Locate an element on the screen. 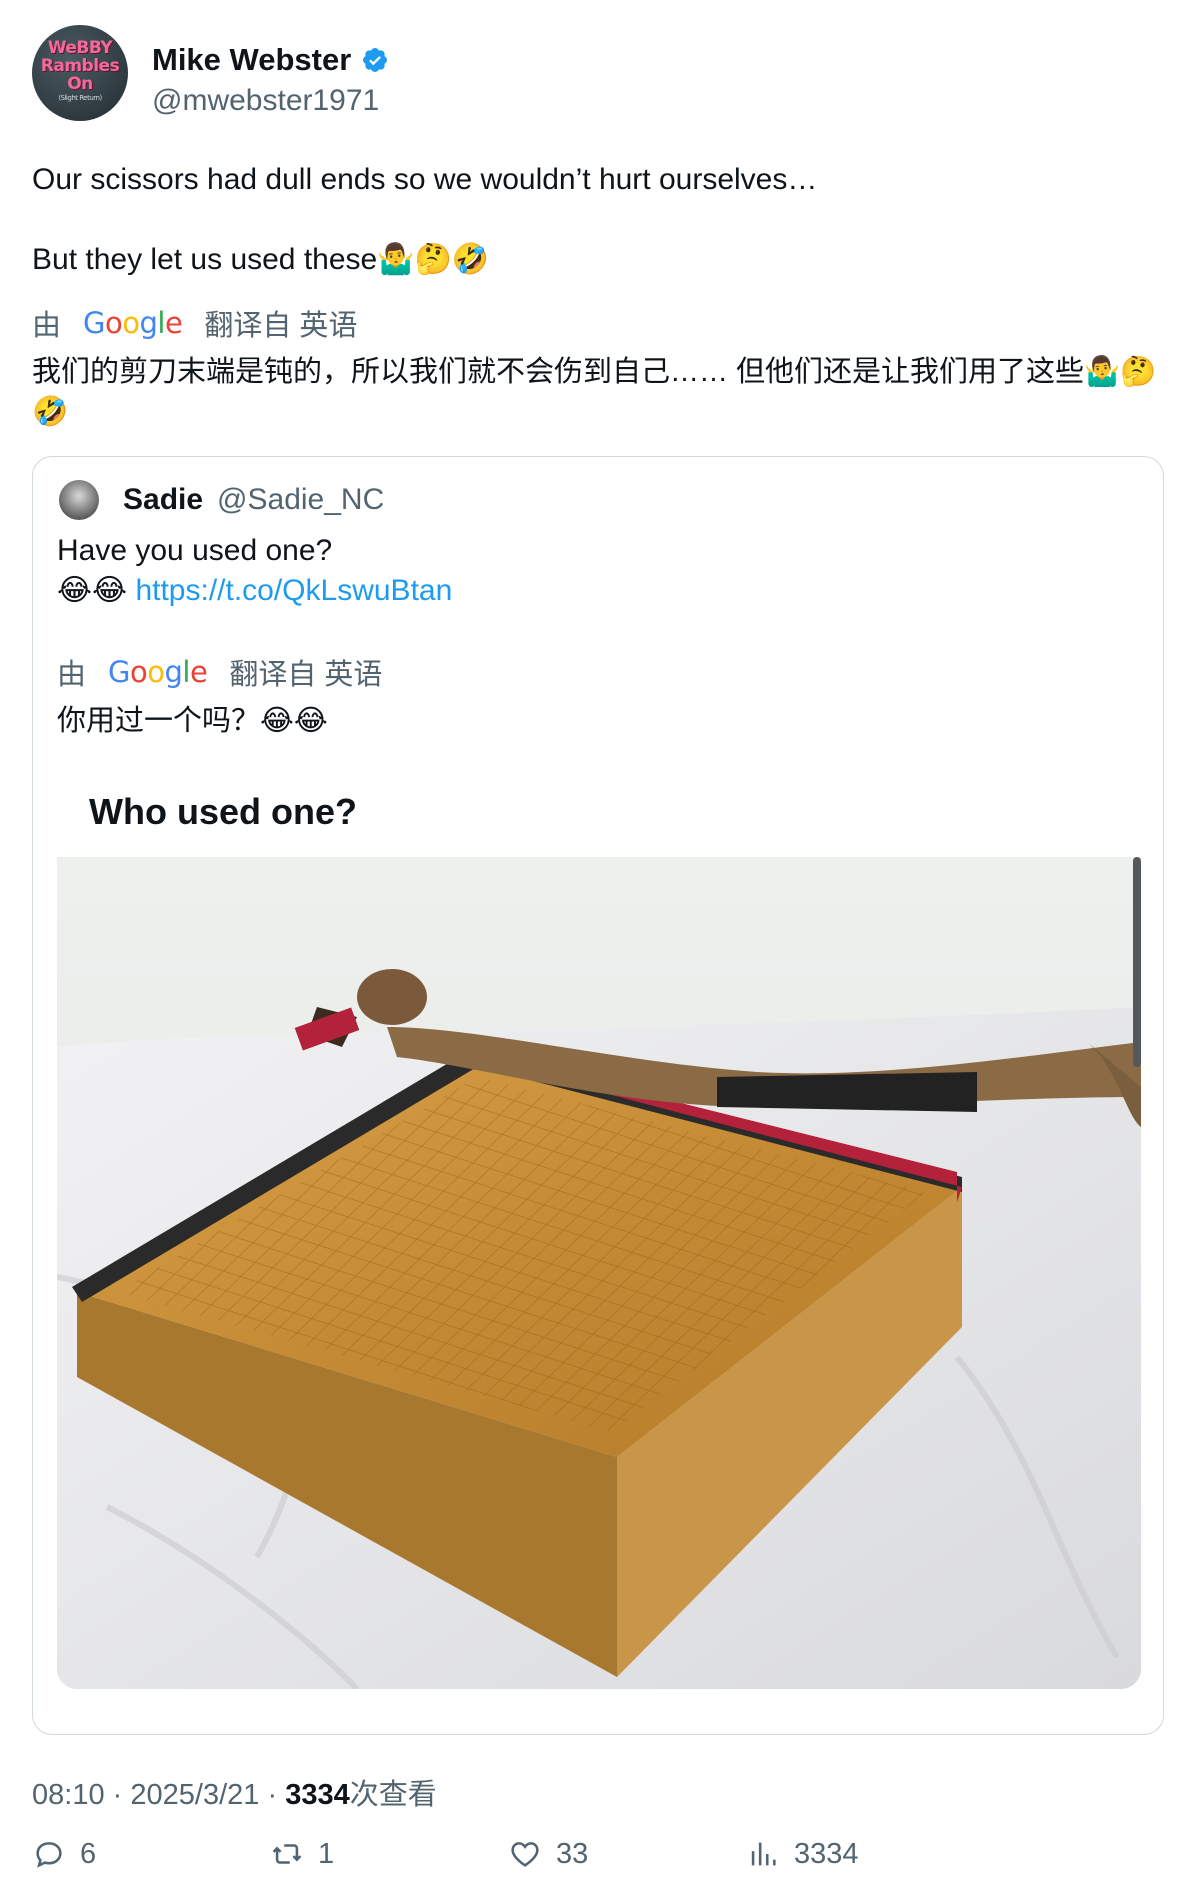 The width and height of the screenshot is (1196, 1900). quoted-author-handle: @Sadie_NC is located at coordinates (301, 499).